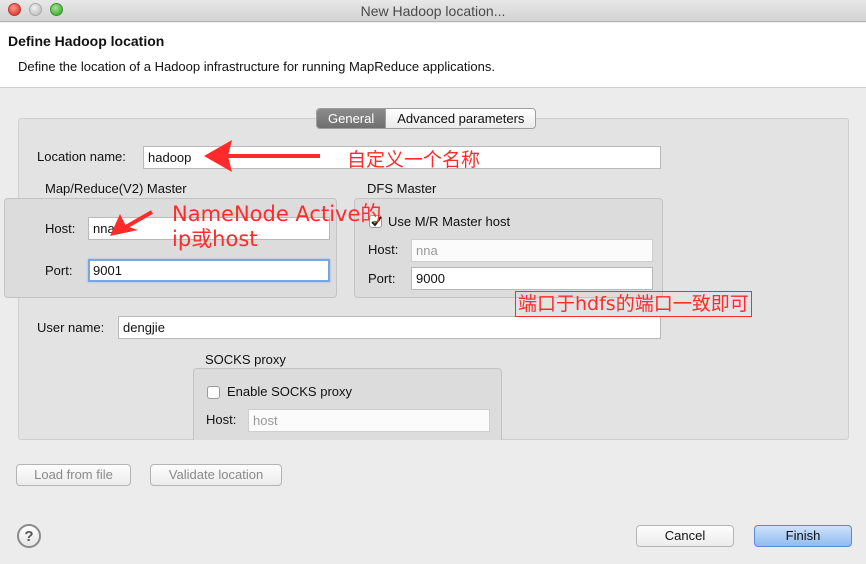  I want to click on host-annotation-line2: ip或host, so click(215, 239).